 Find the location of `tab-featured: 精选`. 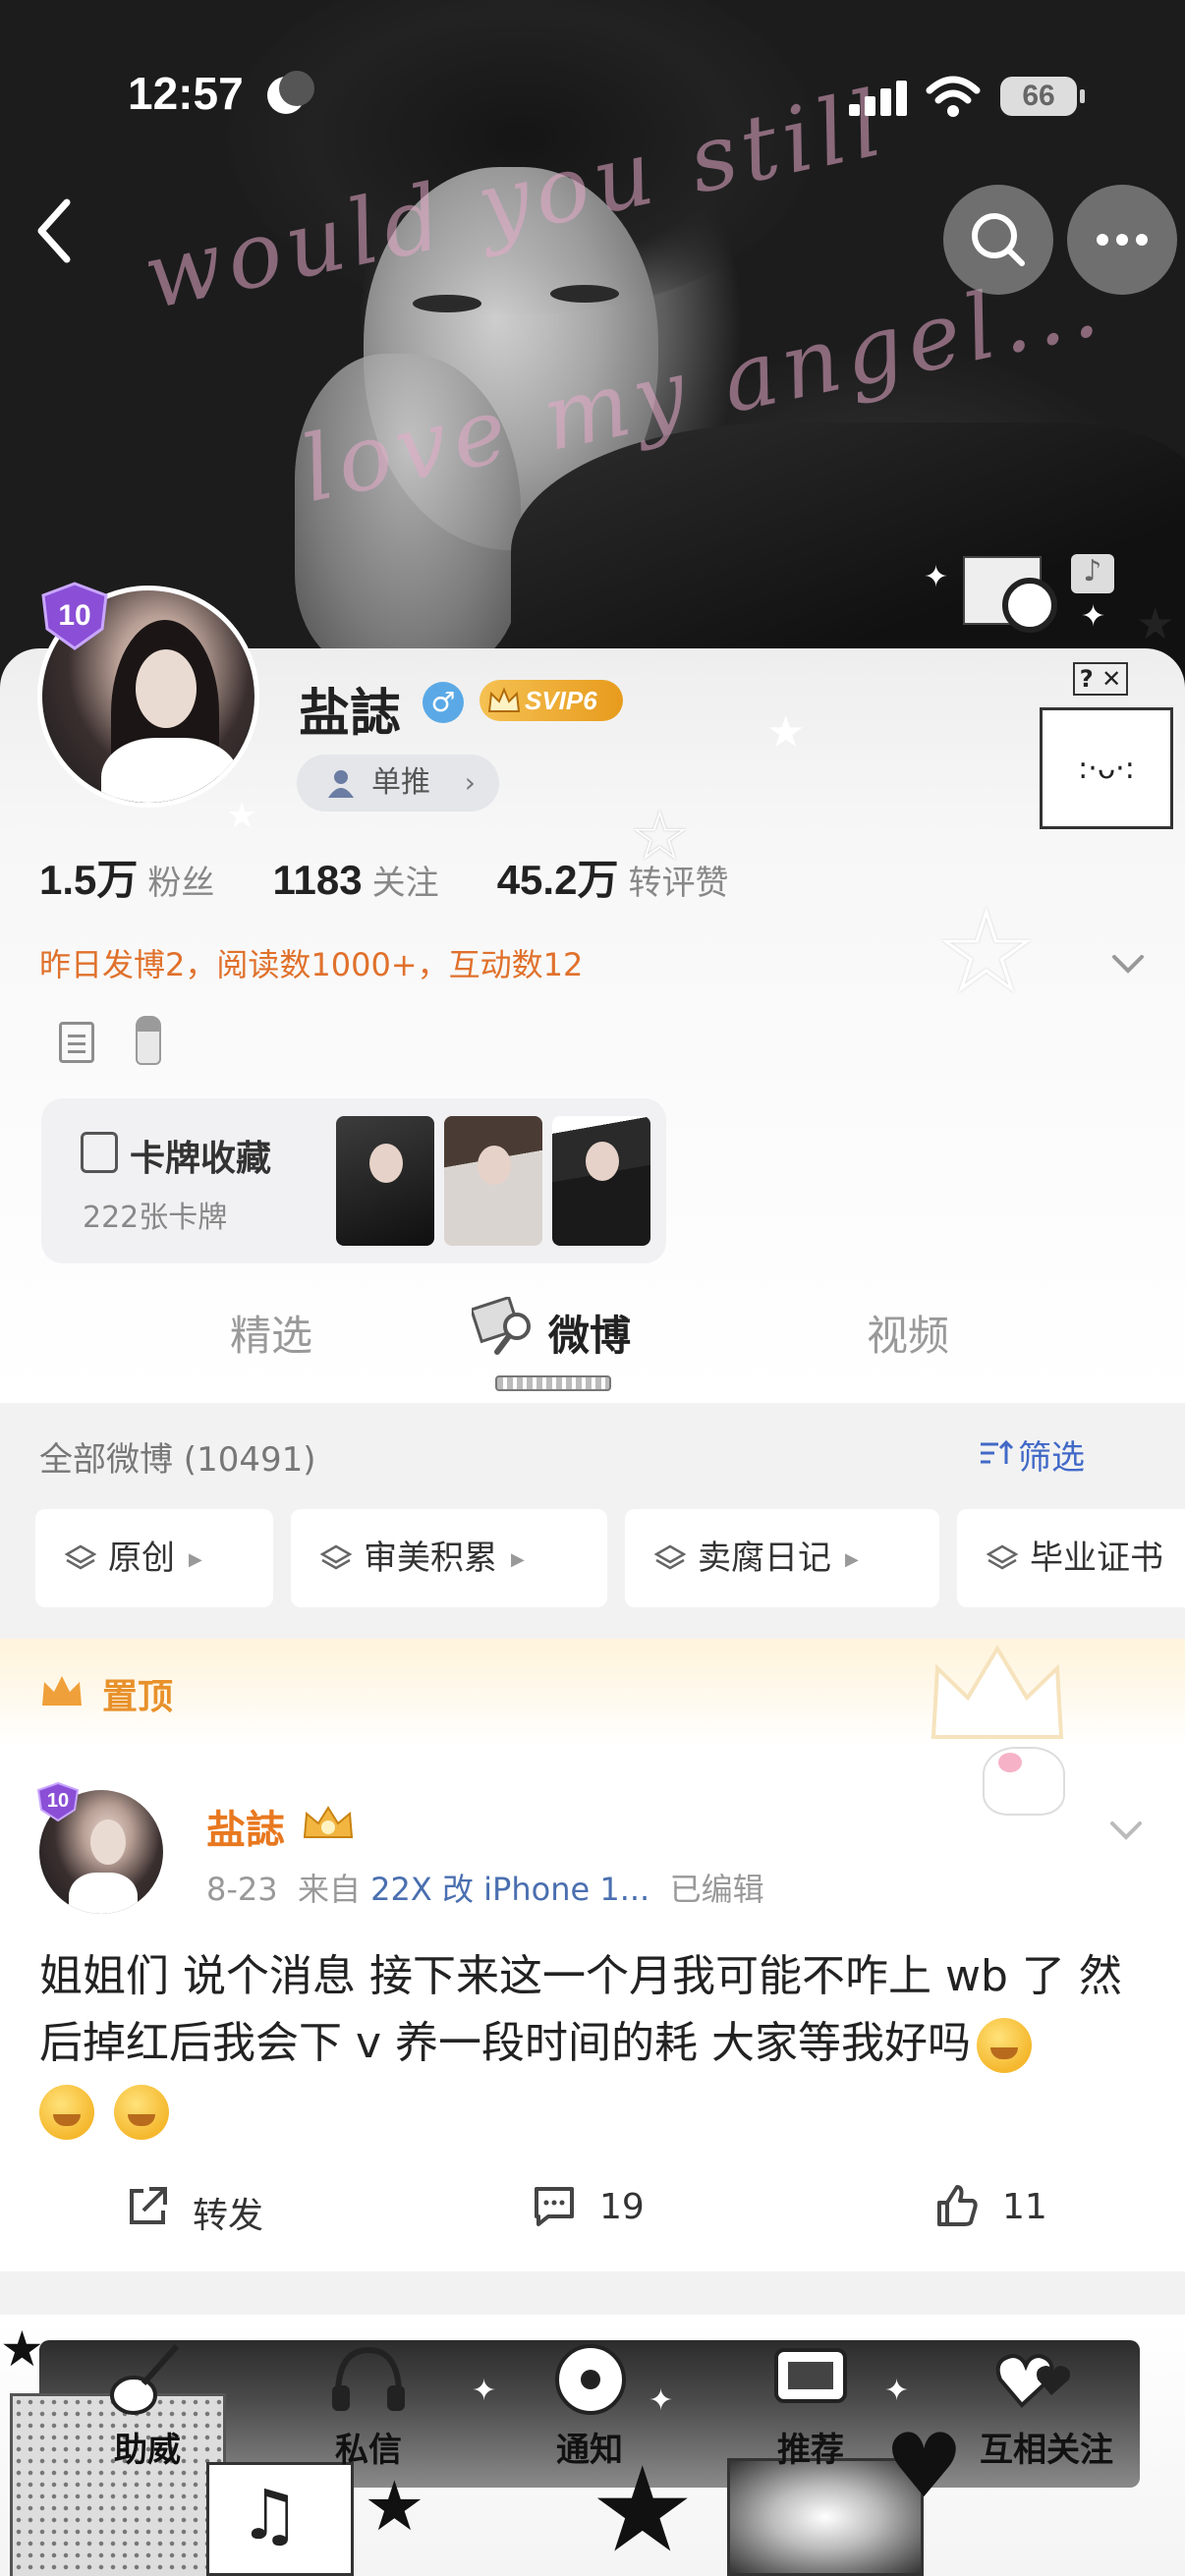

tab-featured: 精选 is located at coordinates (271, 1333).